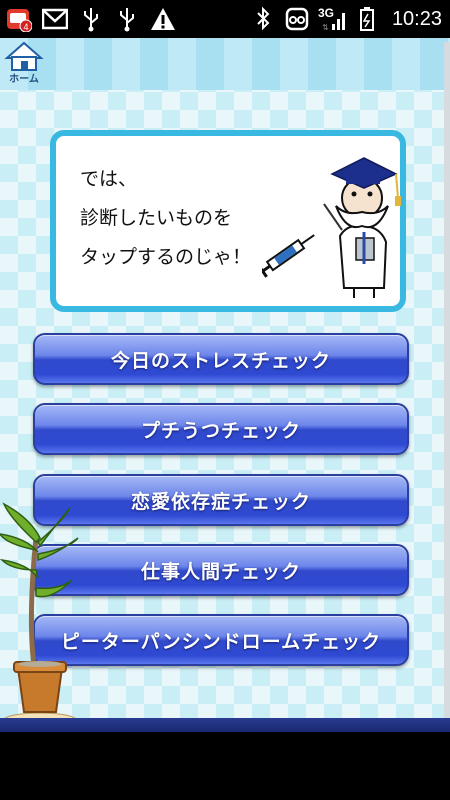 This screenshot has height=800, width=450. I want to click on signal-icon: 3G ⇅, so click(332, 19).